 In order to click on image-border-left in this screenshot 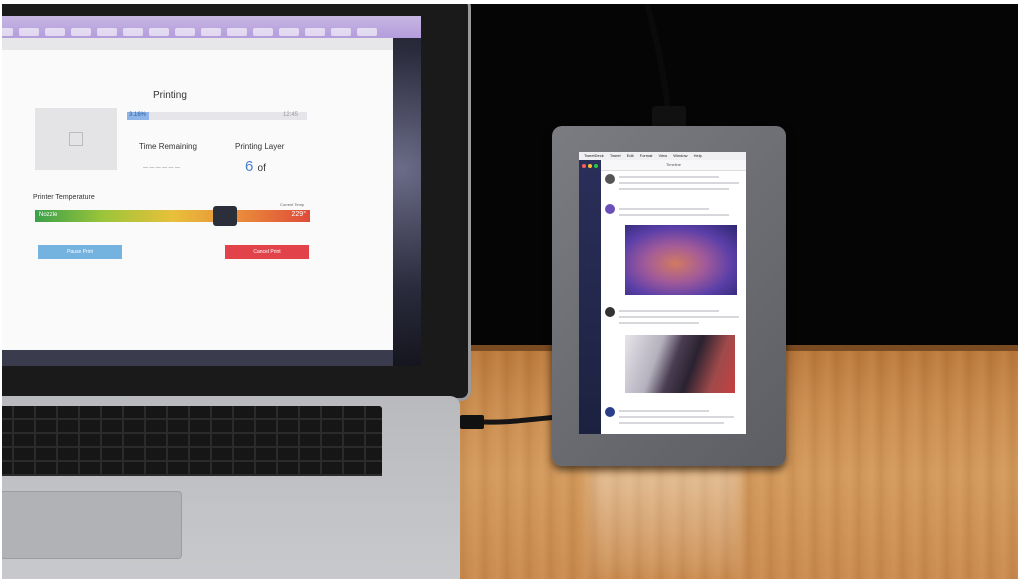, I will do `click(1, 289)`.